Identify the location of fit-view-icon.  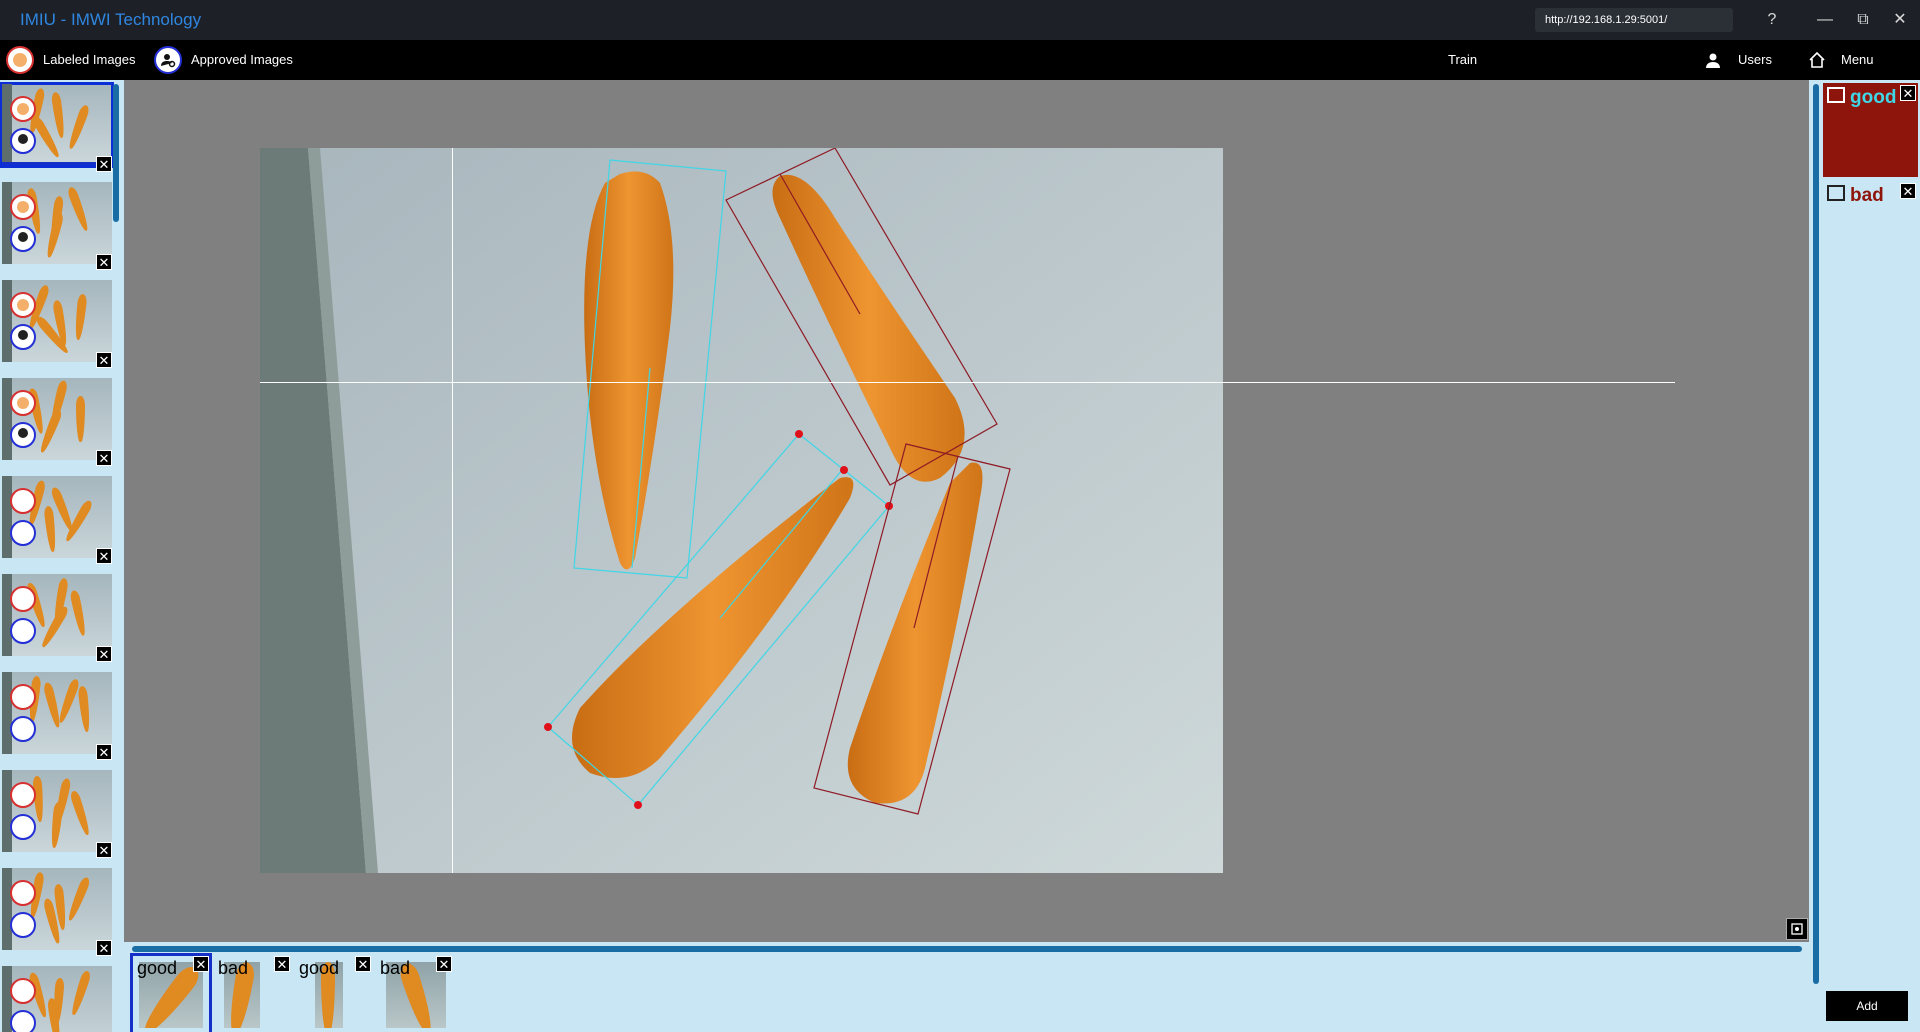
(1797, 929).